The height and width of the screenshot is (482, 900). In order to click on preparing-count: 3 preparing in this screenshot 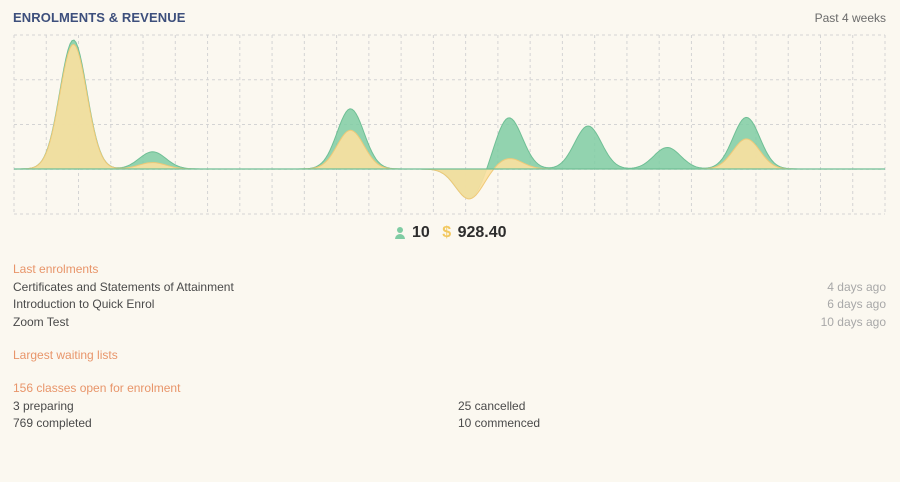, I will do `click(43, 406)`.